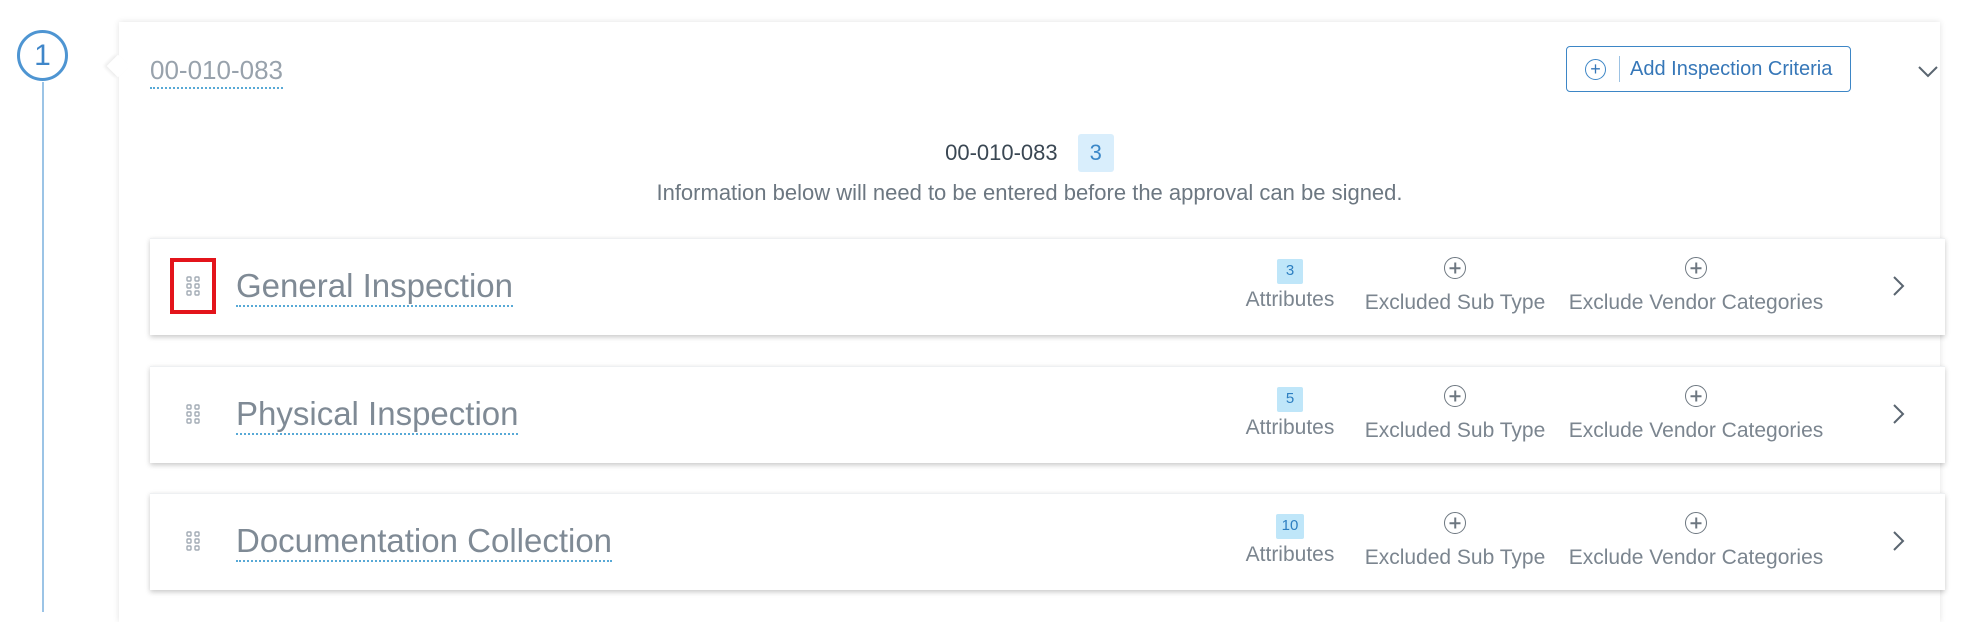 The width and height of the screenshot is (1983, 622). I want to click on attributes-count-badge: 5, so click(1290, 399).